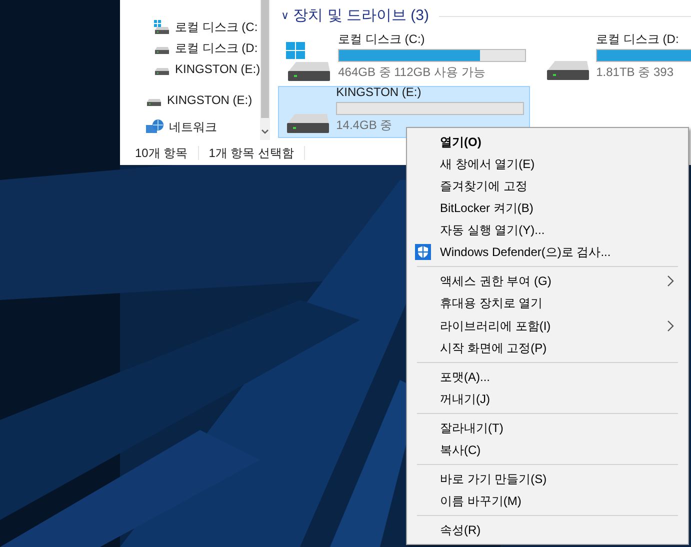  Describe the element at coordinates (382, 39) in the screenshot. I see `drive-name: 로컬 디스크 (C:)` at that location.